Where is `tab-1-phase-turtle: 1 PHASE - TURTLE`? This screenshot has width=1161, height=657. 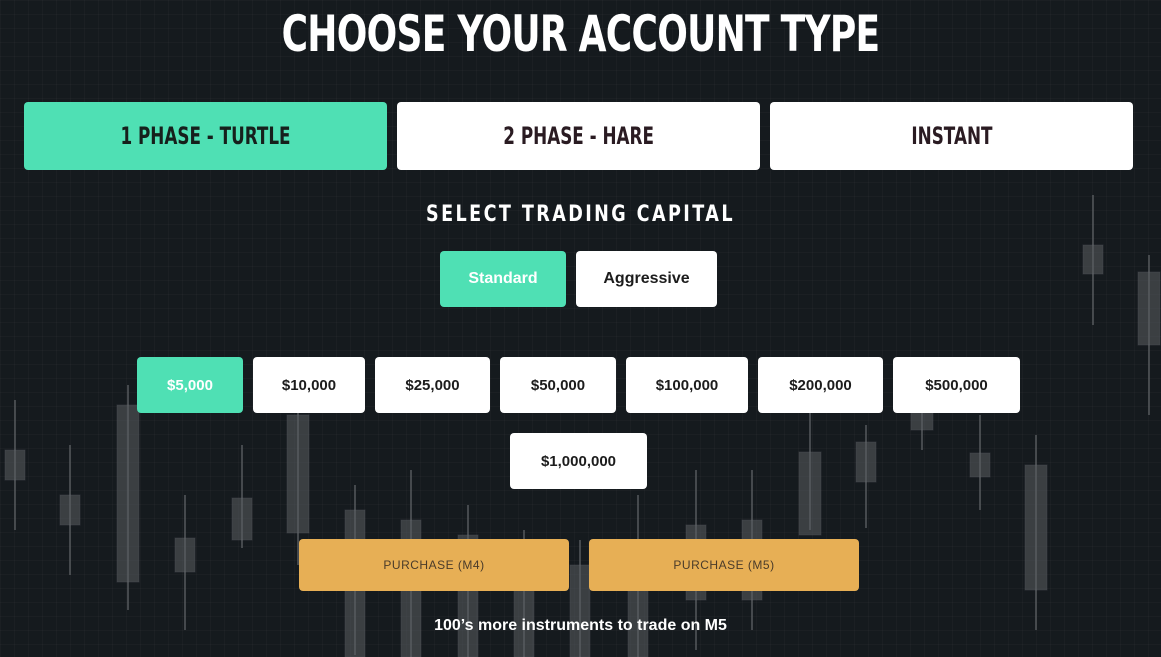 tab-1-phase-turtle: 1 PHASE - TURTLE is located at coordinates (205, 136).